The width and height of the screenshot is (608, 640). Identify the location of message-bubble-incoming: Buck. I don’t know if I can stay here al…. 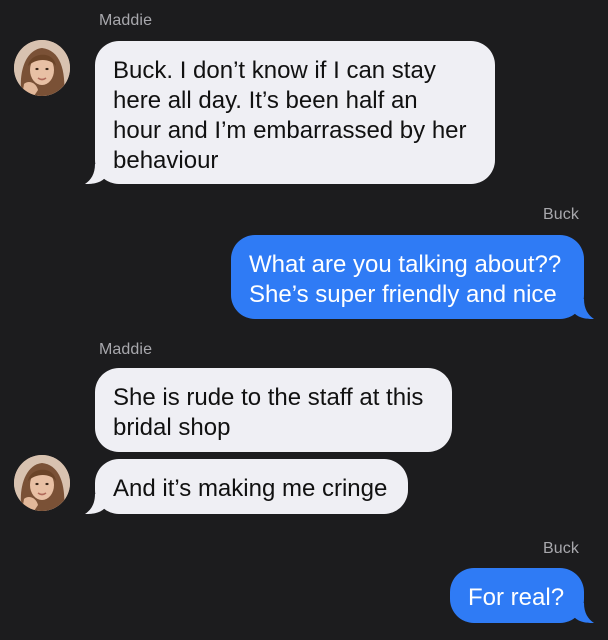
(295, 112).